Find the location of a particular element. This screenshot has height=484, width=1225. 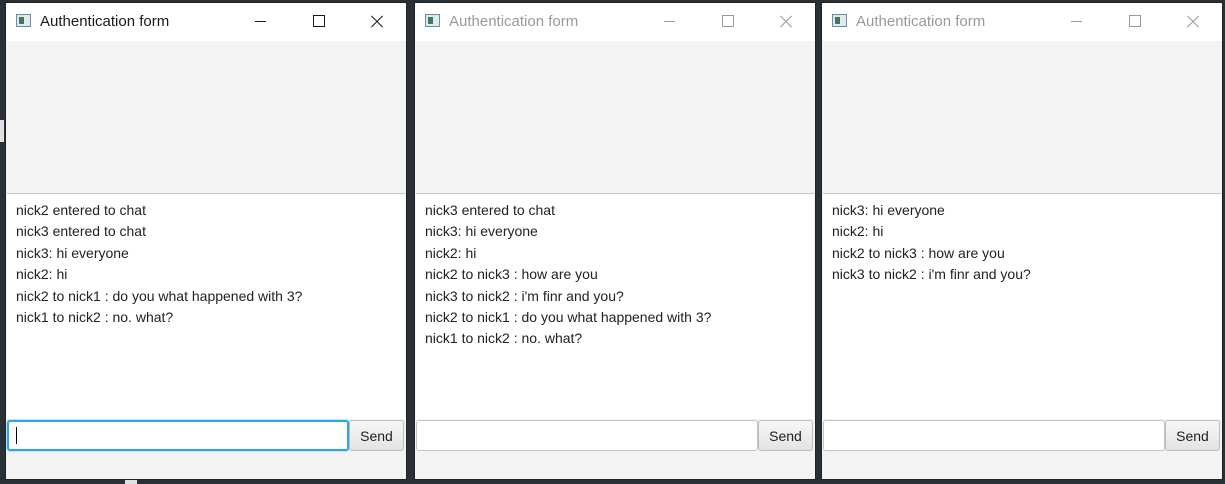

text-caret is located at coordinates (16, 435).